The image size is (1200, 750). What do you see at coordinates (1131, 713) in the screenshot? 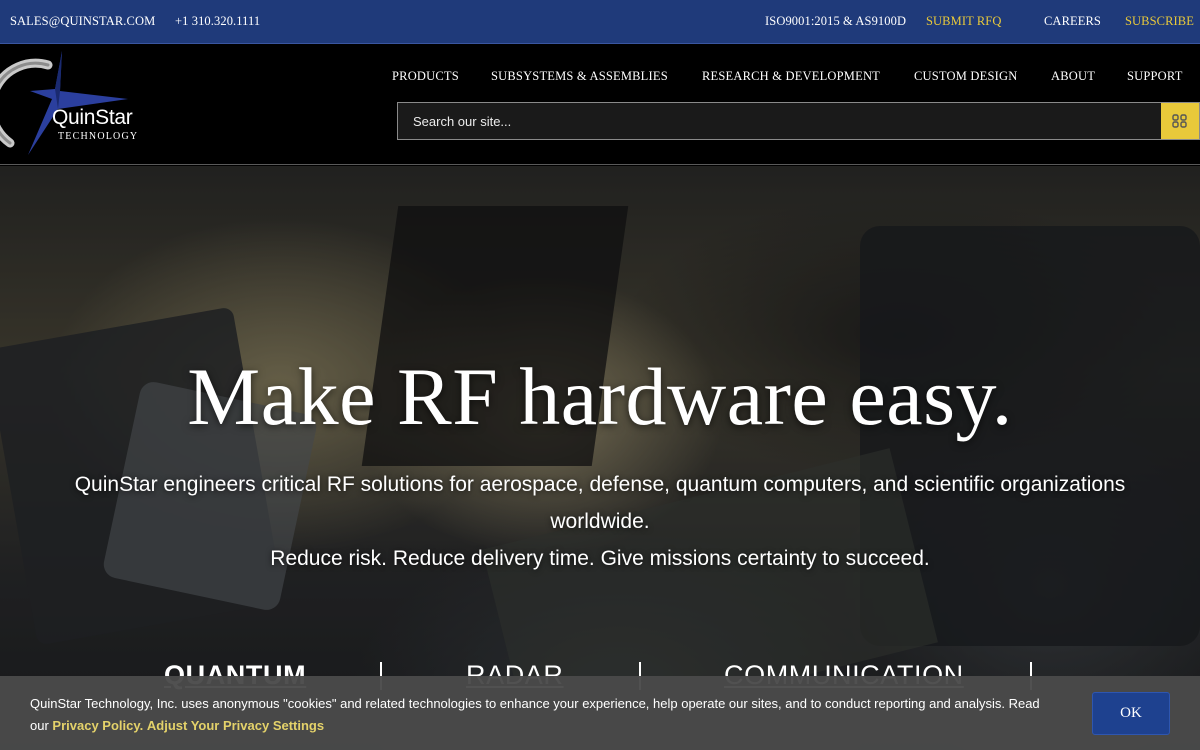
I see `cookie-ok-button: OK` at bounding box center [1131, 713].